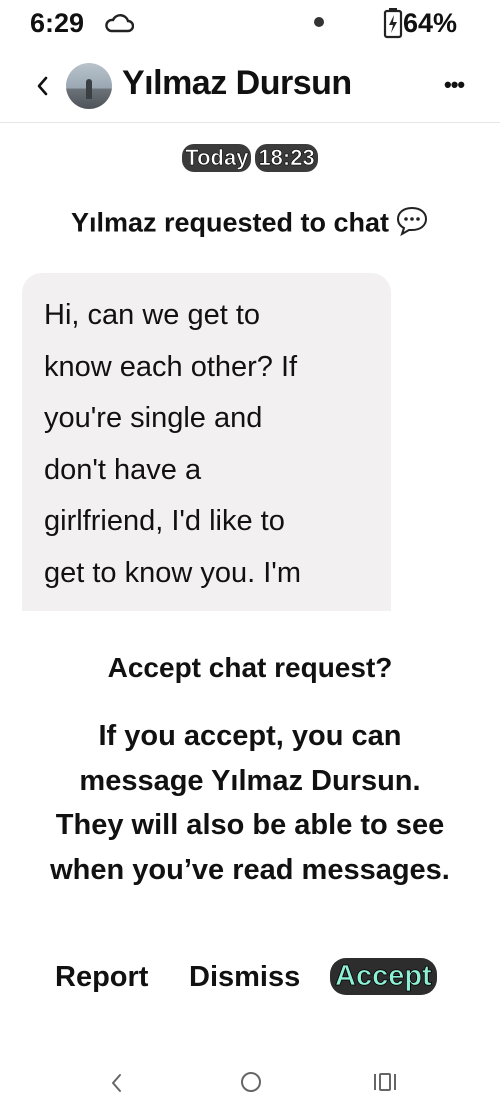 This screenshot has width=500, height=1114. Describe the element at coordinates (250, 825) in the screenshot. I see `prompt-line: They will also be able to see` at that location.